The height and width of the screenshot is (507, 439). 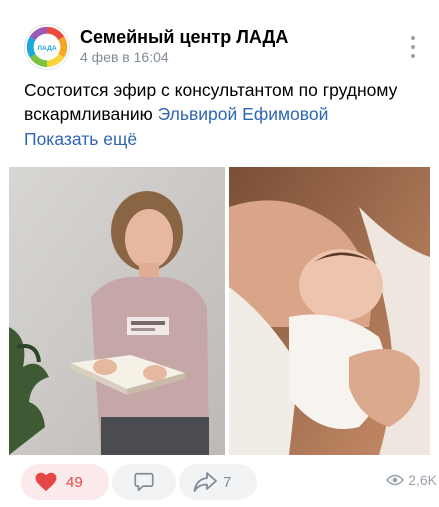 I want to click on comment-button, so click(x=144, y=482).